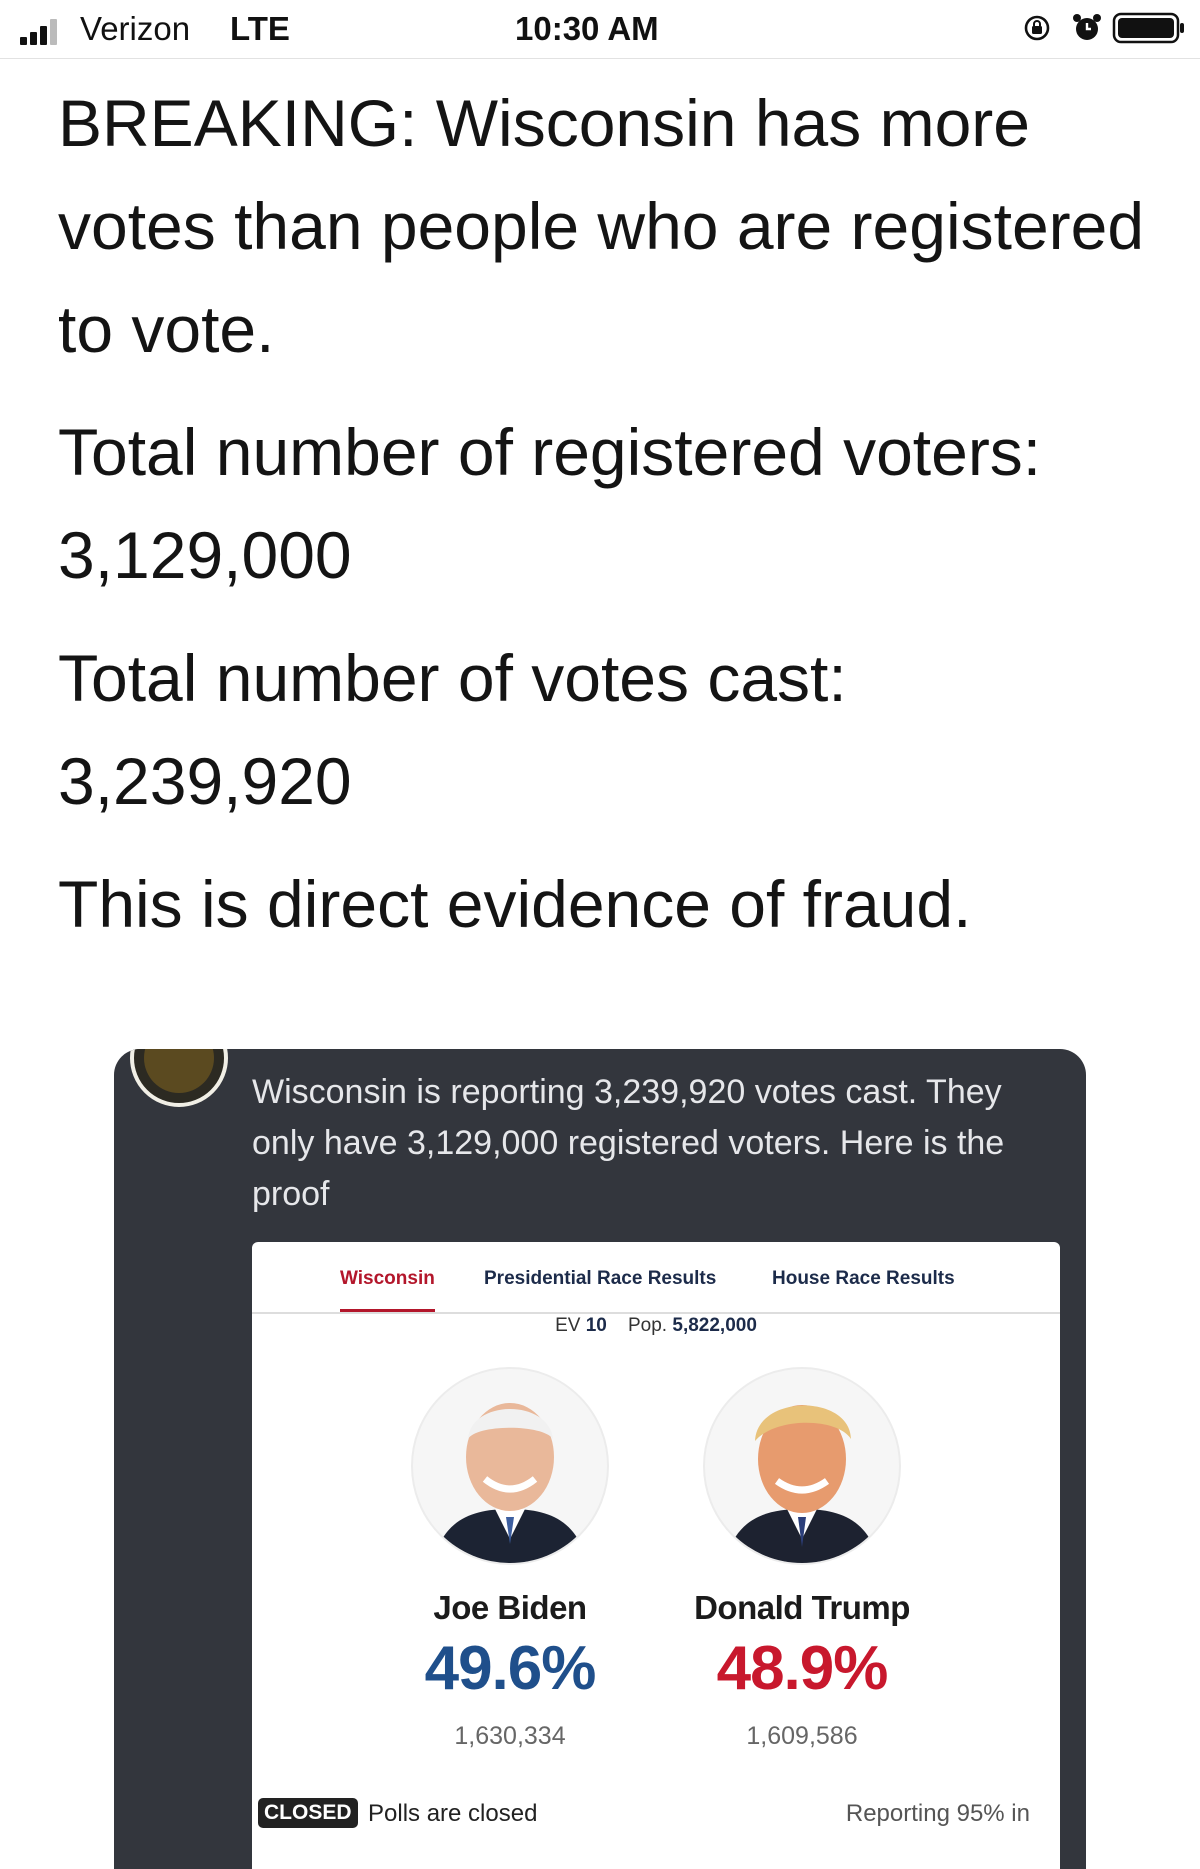 The height and width of the screenshot is (1869, 1200). Describe the element at coordinates (568, 1325) in the screenshot. I see `ev-label: EV` at that location.